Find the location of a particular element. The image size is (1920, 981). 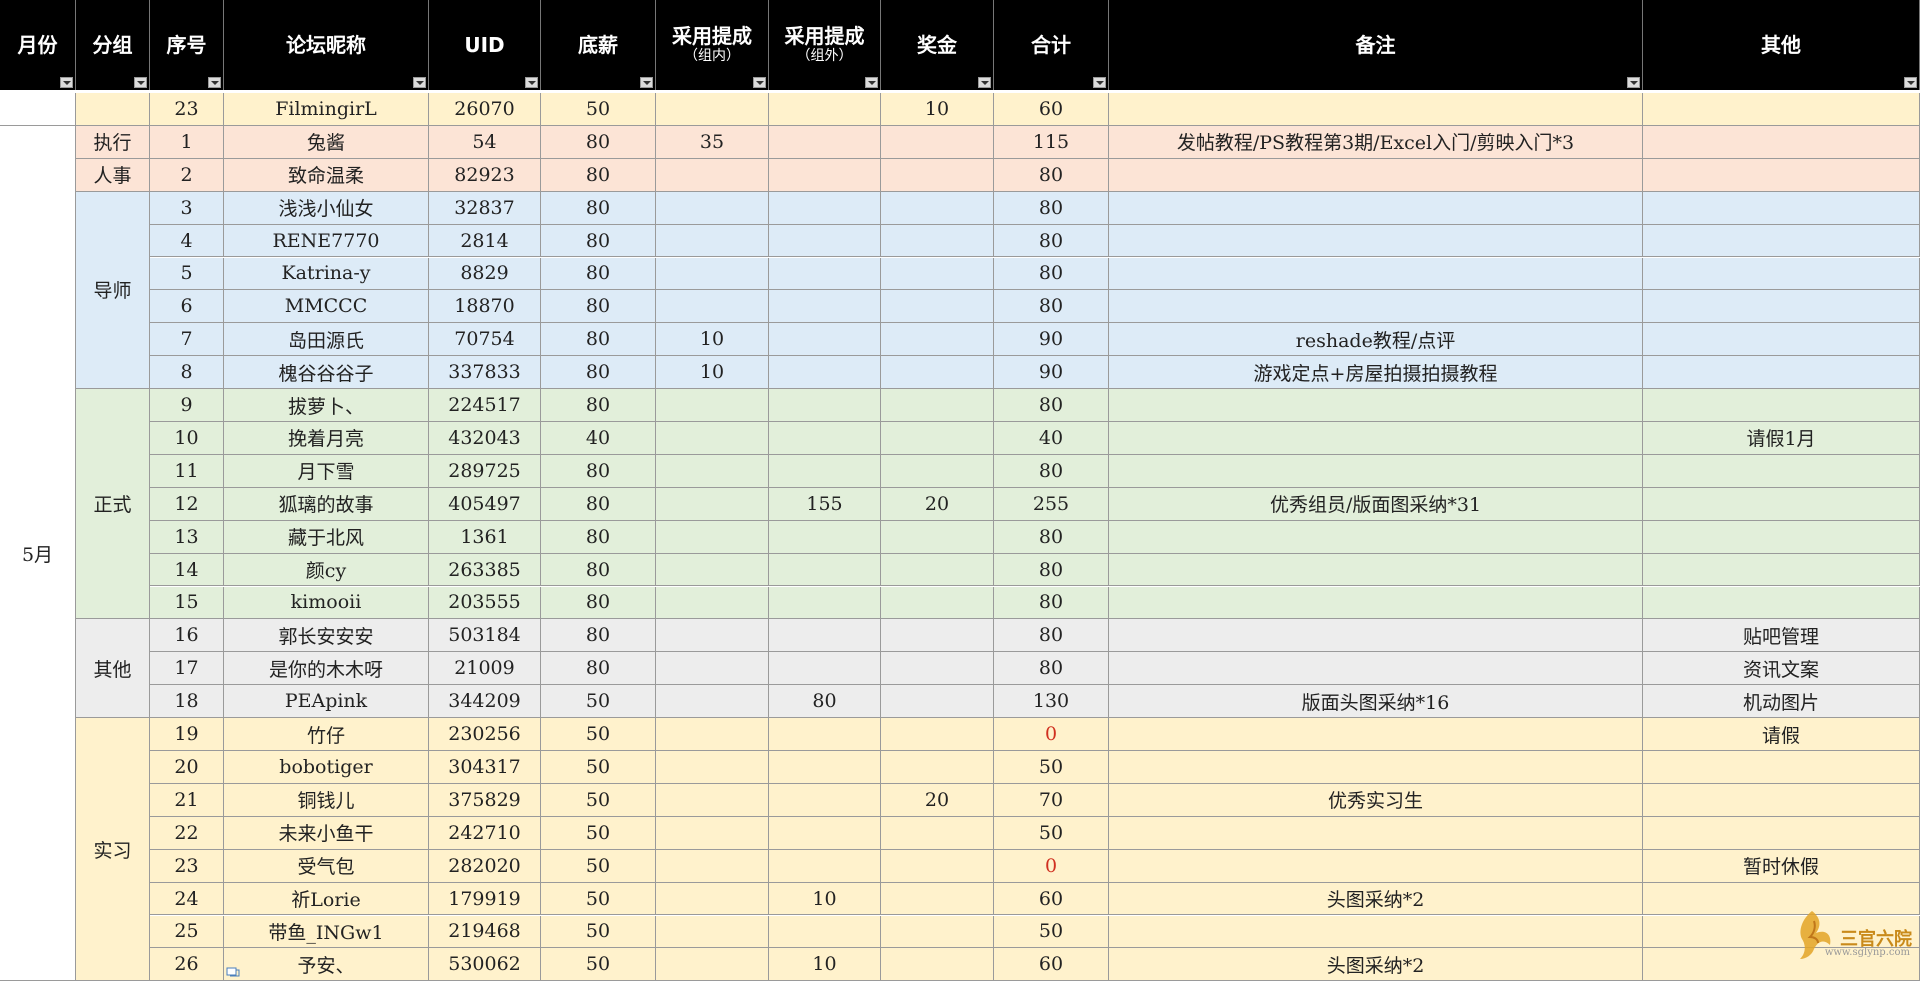

column-header-adopt_in: 采用提成 （组内） is located at coordinates (712, 45).